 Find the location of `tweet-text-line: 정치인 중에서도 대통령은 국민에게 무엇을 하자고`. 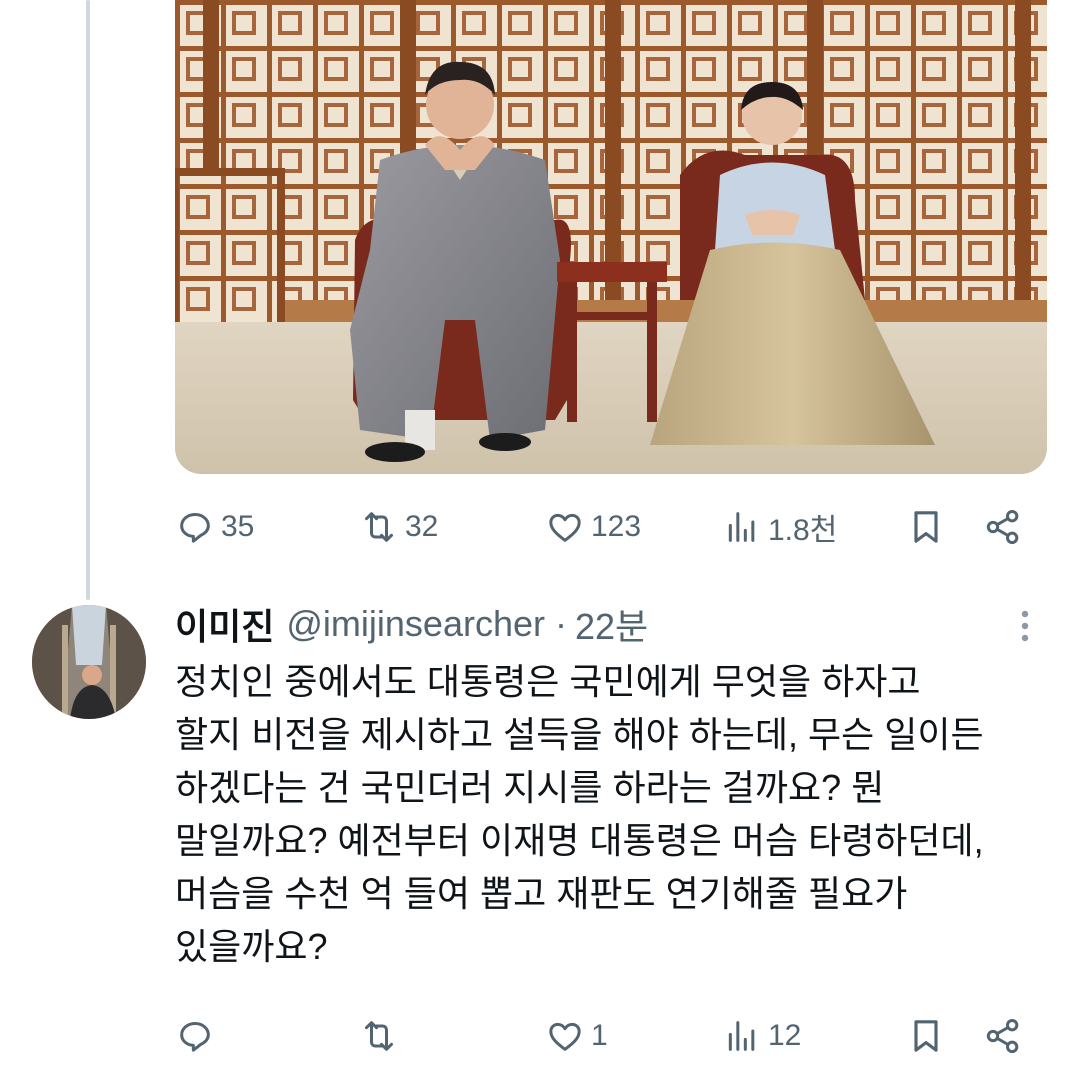

tweet-text-line: 정치인 중에서도 대통령은 국민에게 무엇을 하자고 is located at coordinates (548, 681).